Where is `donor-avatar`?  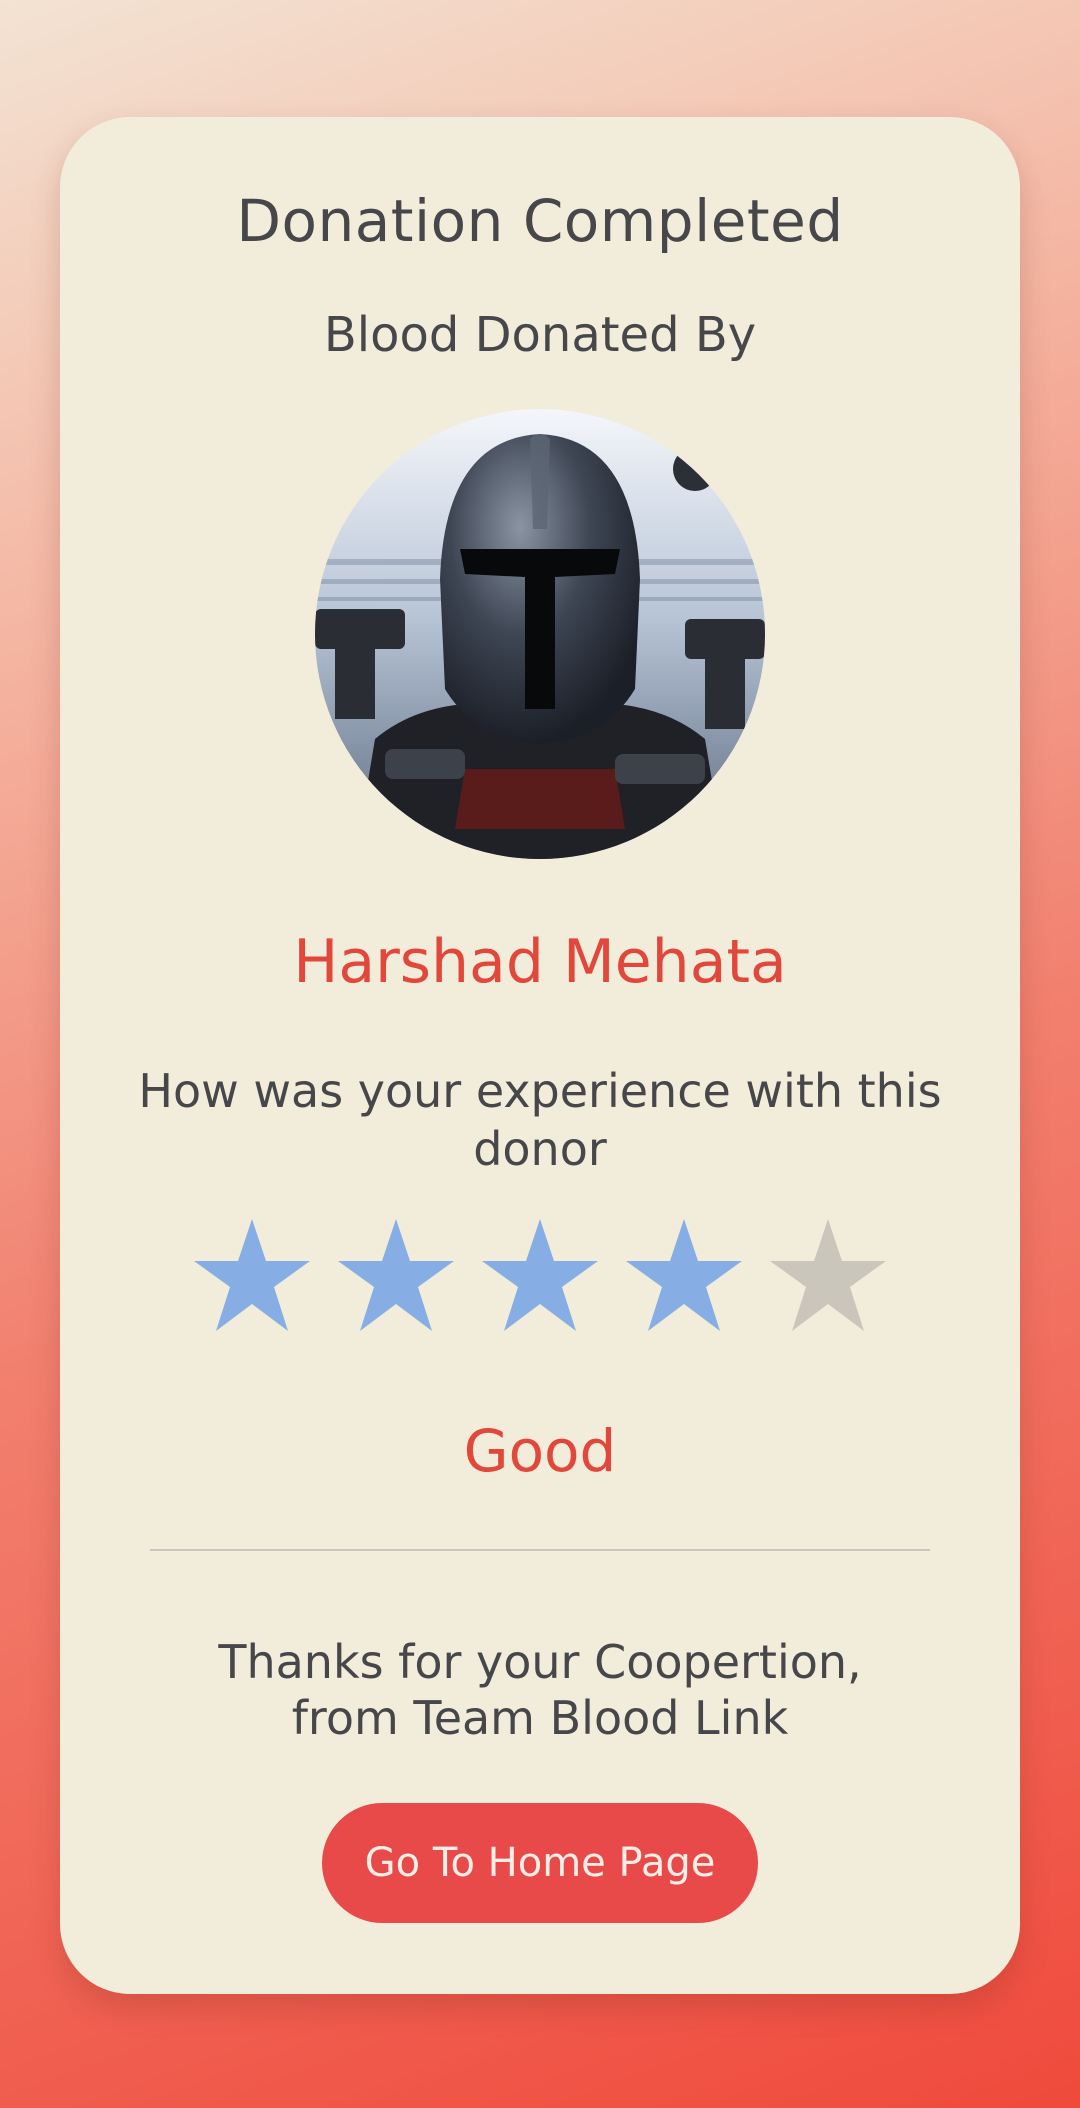 donor-avatar is located at coordinates (540, 634).